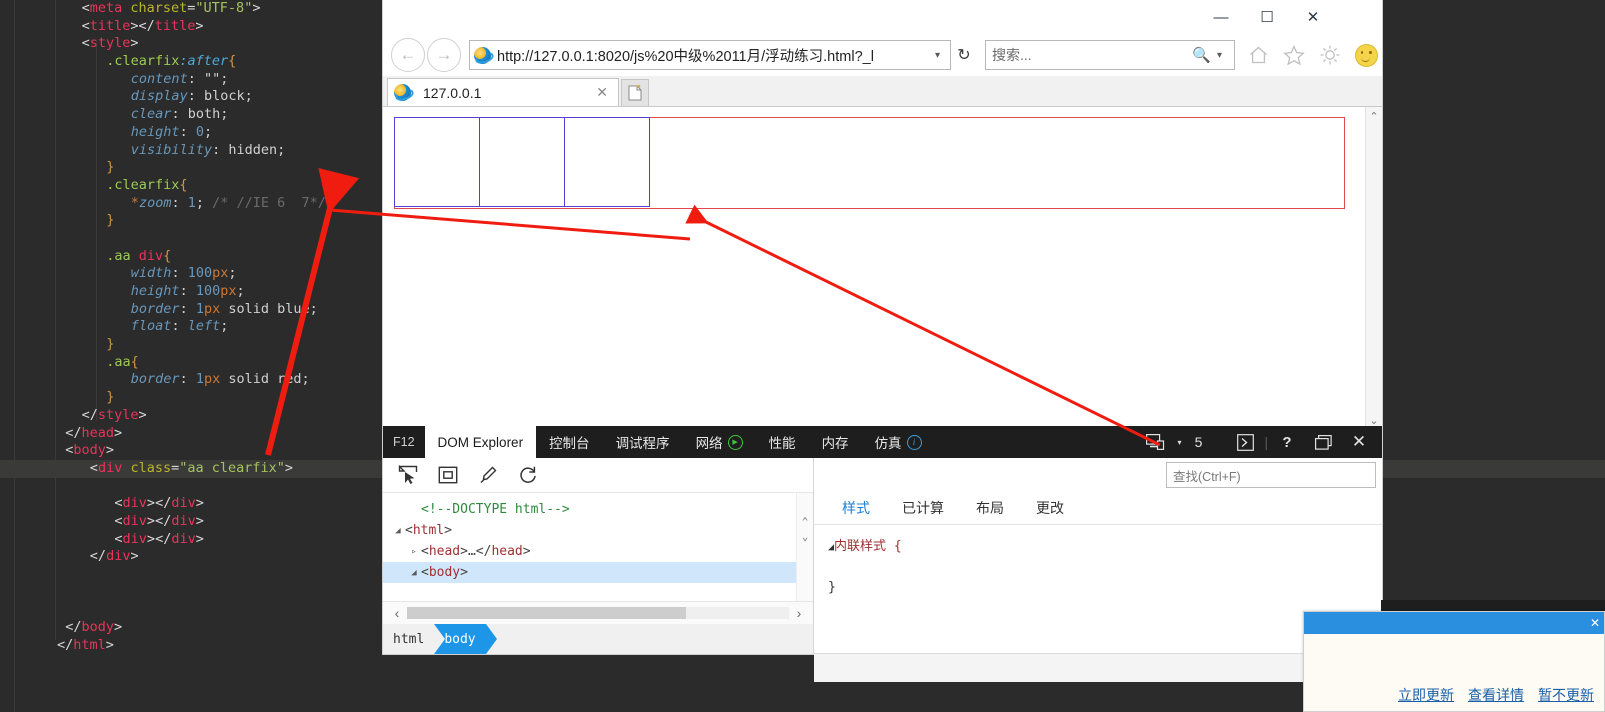 Image resolution: width=1605 pixels, height=712 pixels. What do you see at coordinates (635, 92) in the screenshot?
I see `new-tab-icon` at bounding box center [635, 92].